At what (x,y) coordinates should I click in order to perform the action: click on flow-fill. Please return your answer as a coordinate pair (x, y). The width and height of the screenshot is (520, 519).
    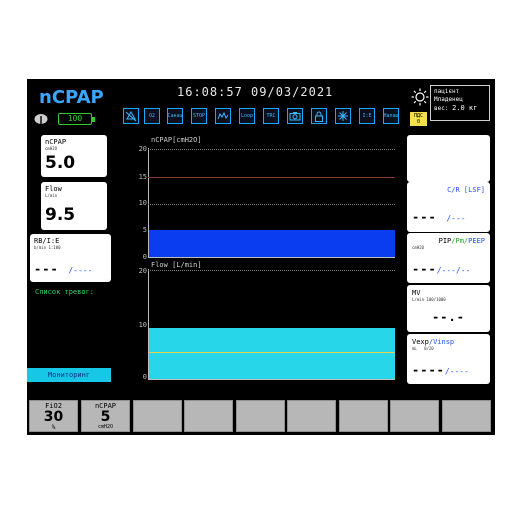
    Looking at the image, I should click on (272, 353).